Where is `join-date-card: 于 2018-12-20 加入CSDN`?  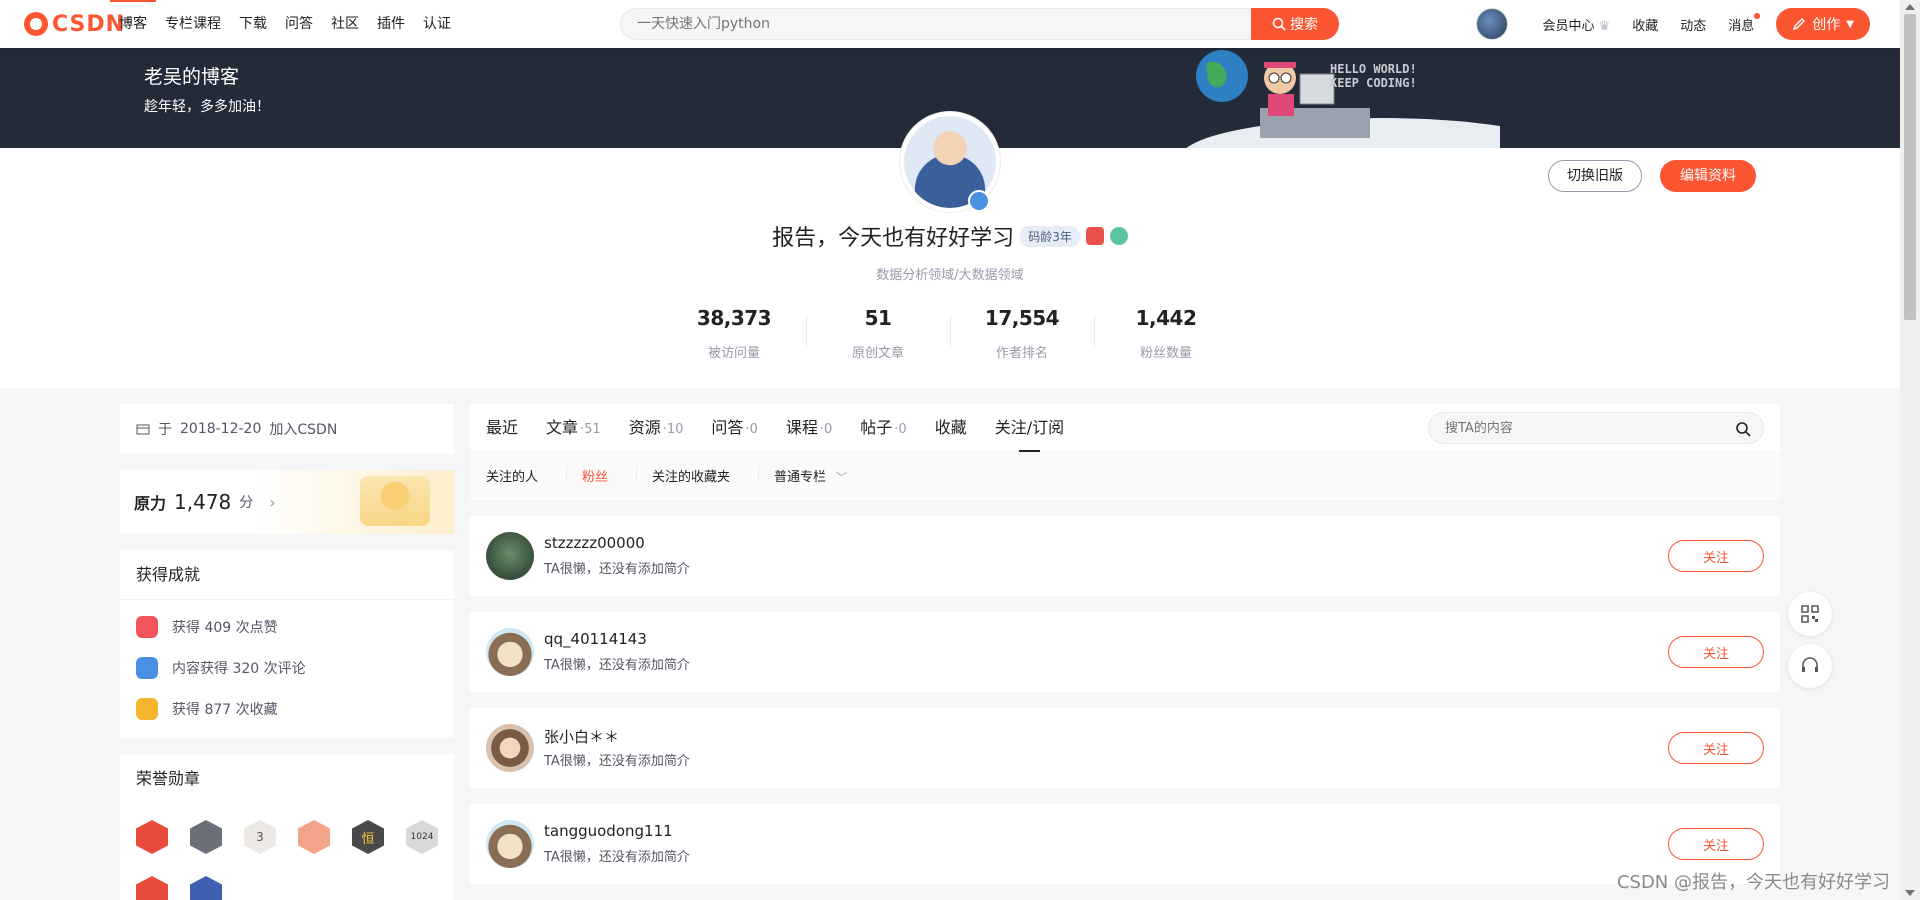 join-date-card: 于 2018-12-20 加入CSDN is located at coordinates (287, 429).